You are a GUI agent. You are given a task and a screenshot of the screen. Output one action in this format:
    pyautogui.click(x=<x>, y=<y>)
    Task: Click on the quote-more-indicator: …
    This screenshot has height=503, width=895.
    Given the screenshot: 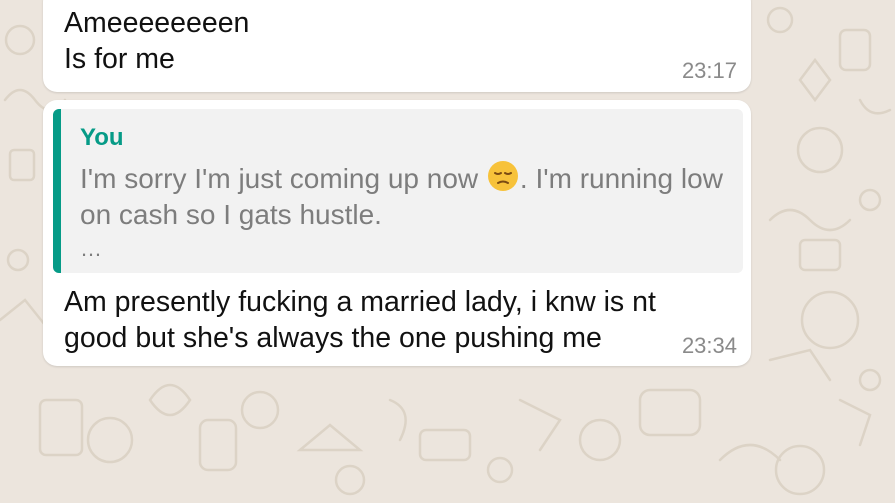 What is the action you would take?
    pyautogui.click(x=91, y=248)
    